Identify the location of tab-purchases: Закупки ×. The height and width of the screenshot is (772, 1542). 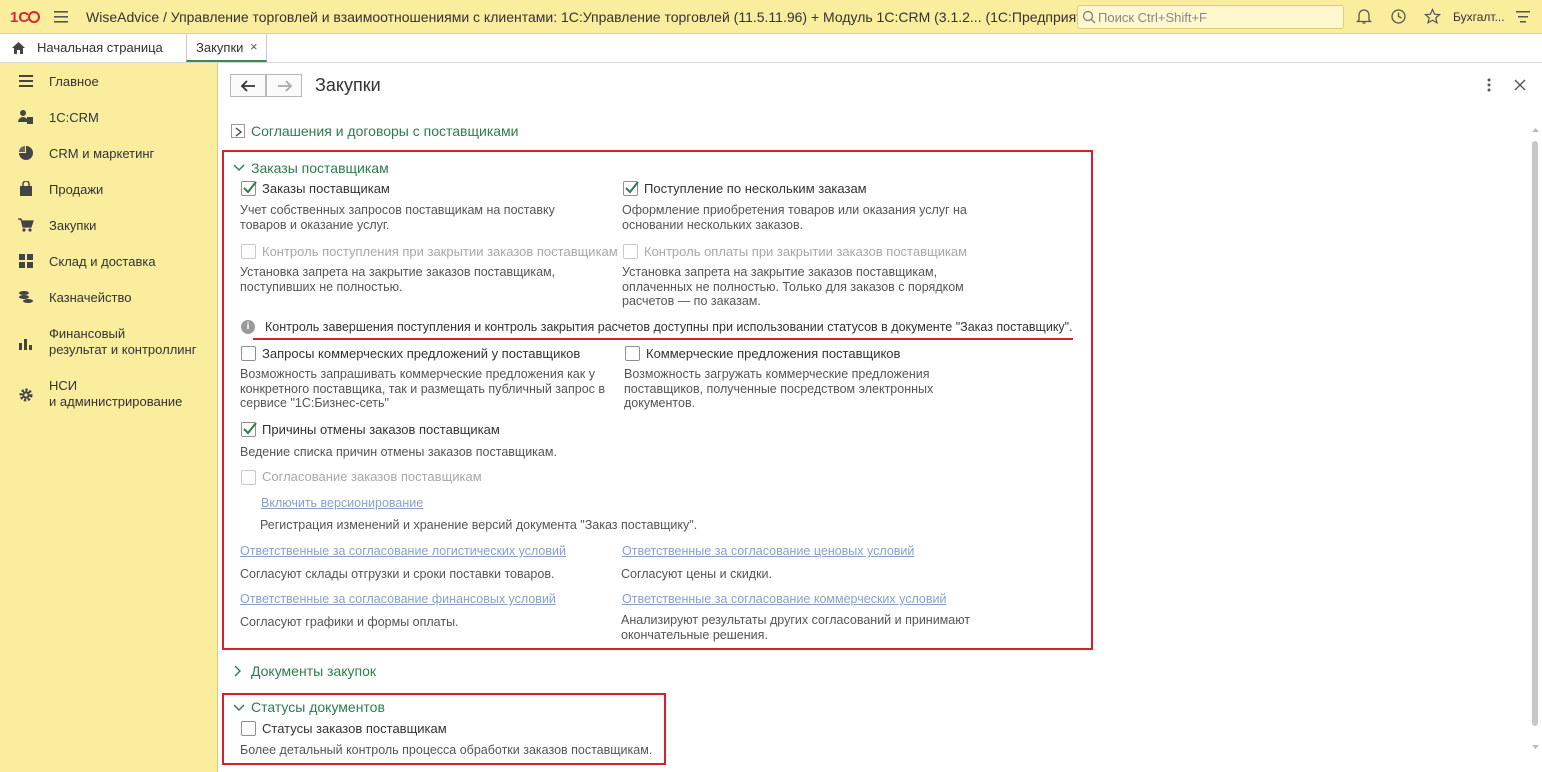
(226, 48).